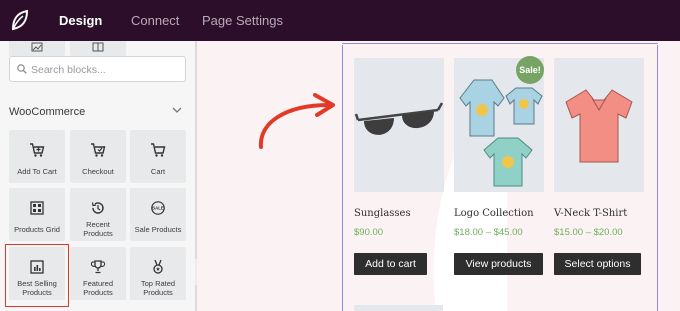  I want to click on search-input, so click(106, 69).